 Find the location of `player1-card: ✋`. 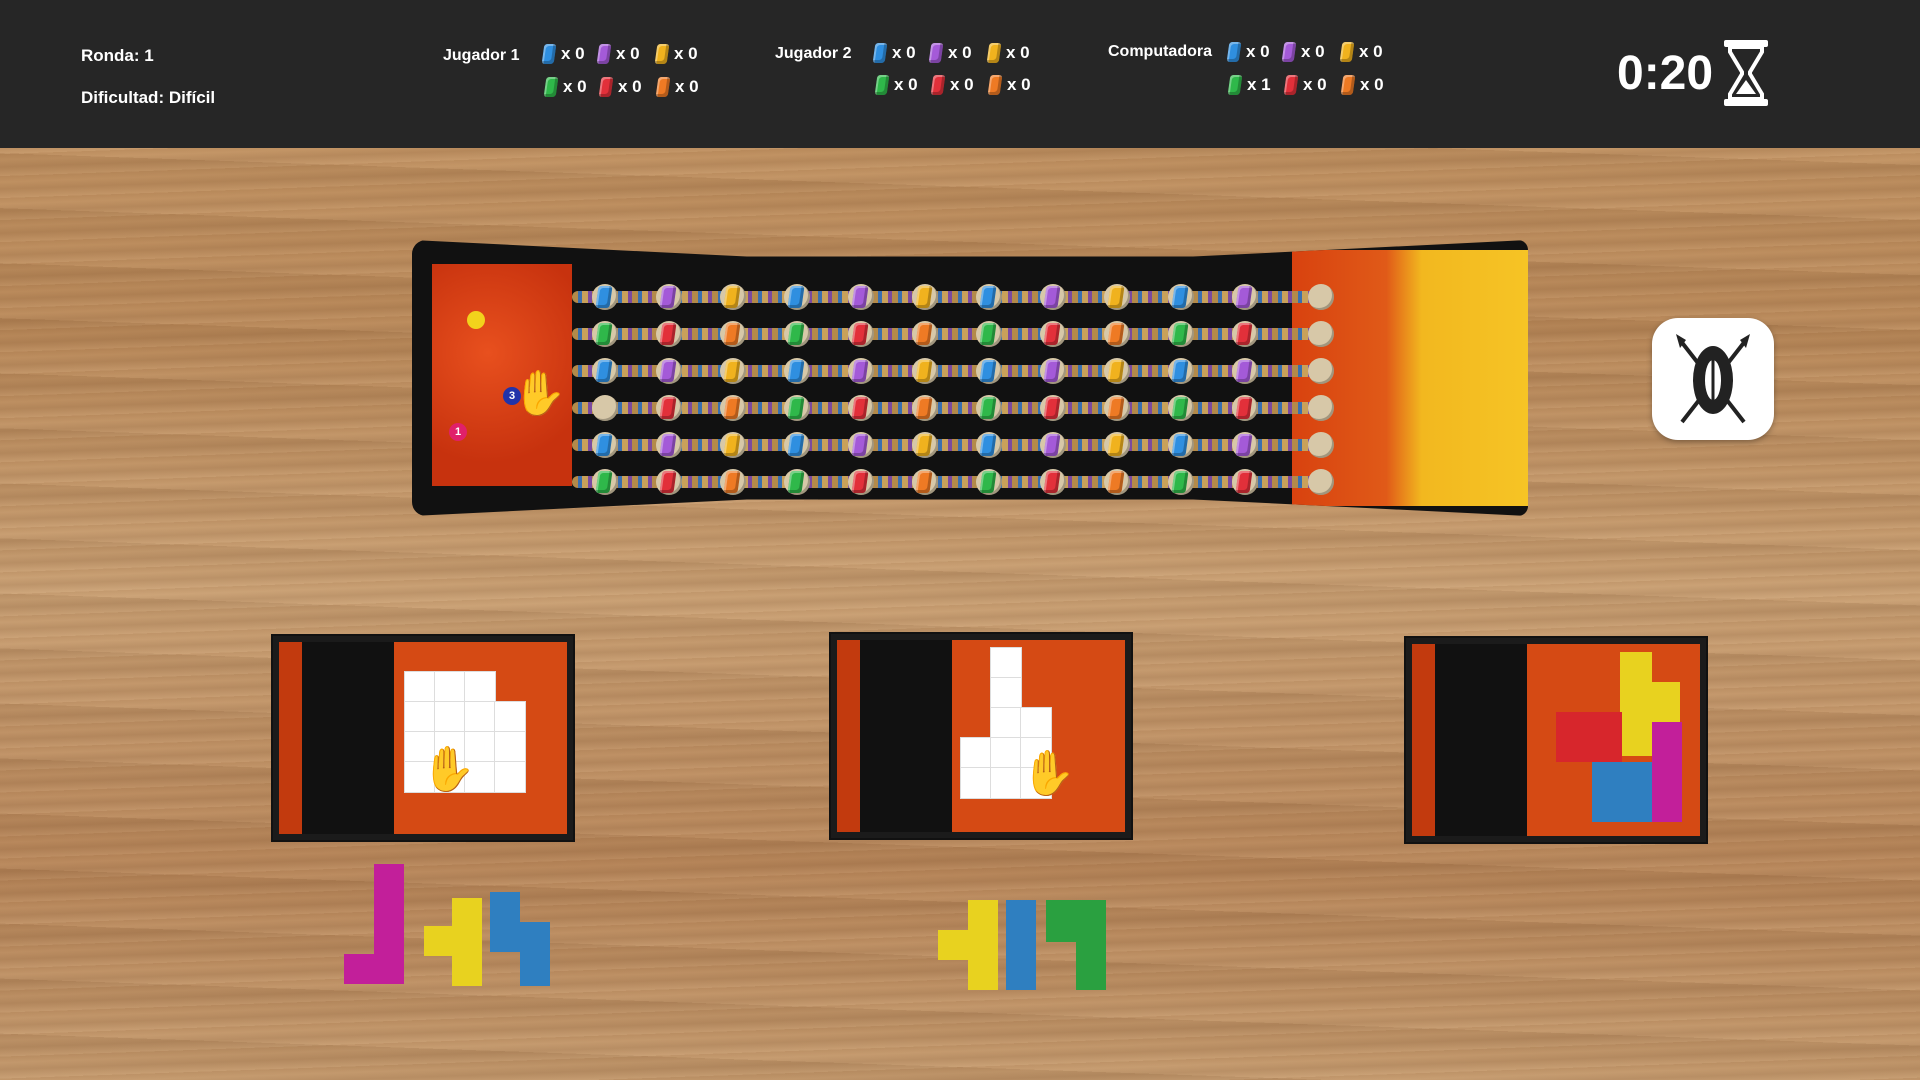

player1-card: ✋ is located at coordinates (423, 738).